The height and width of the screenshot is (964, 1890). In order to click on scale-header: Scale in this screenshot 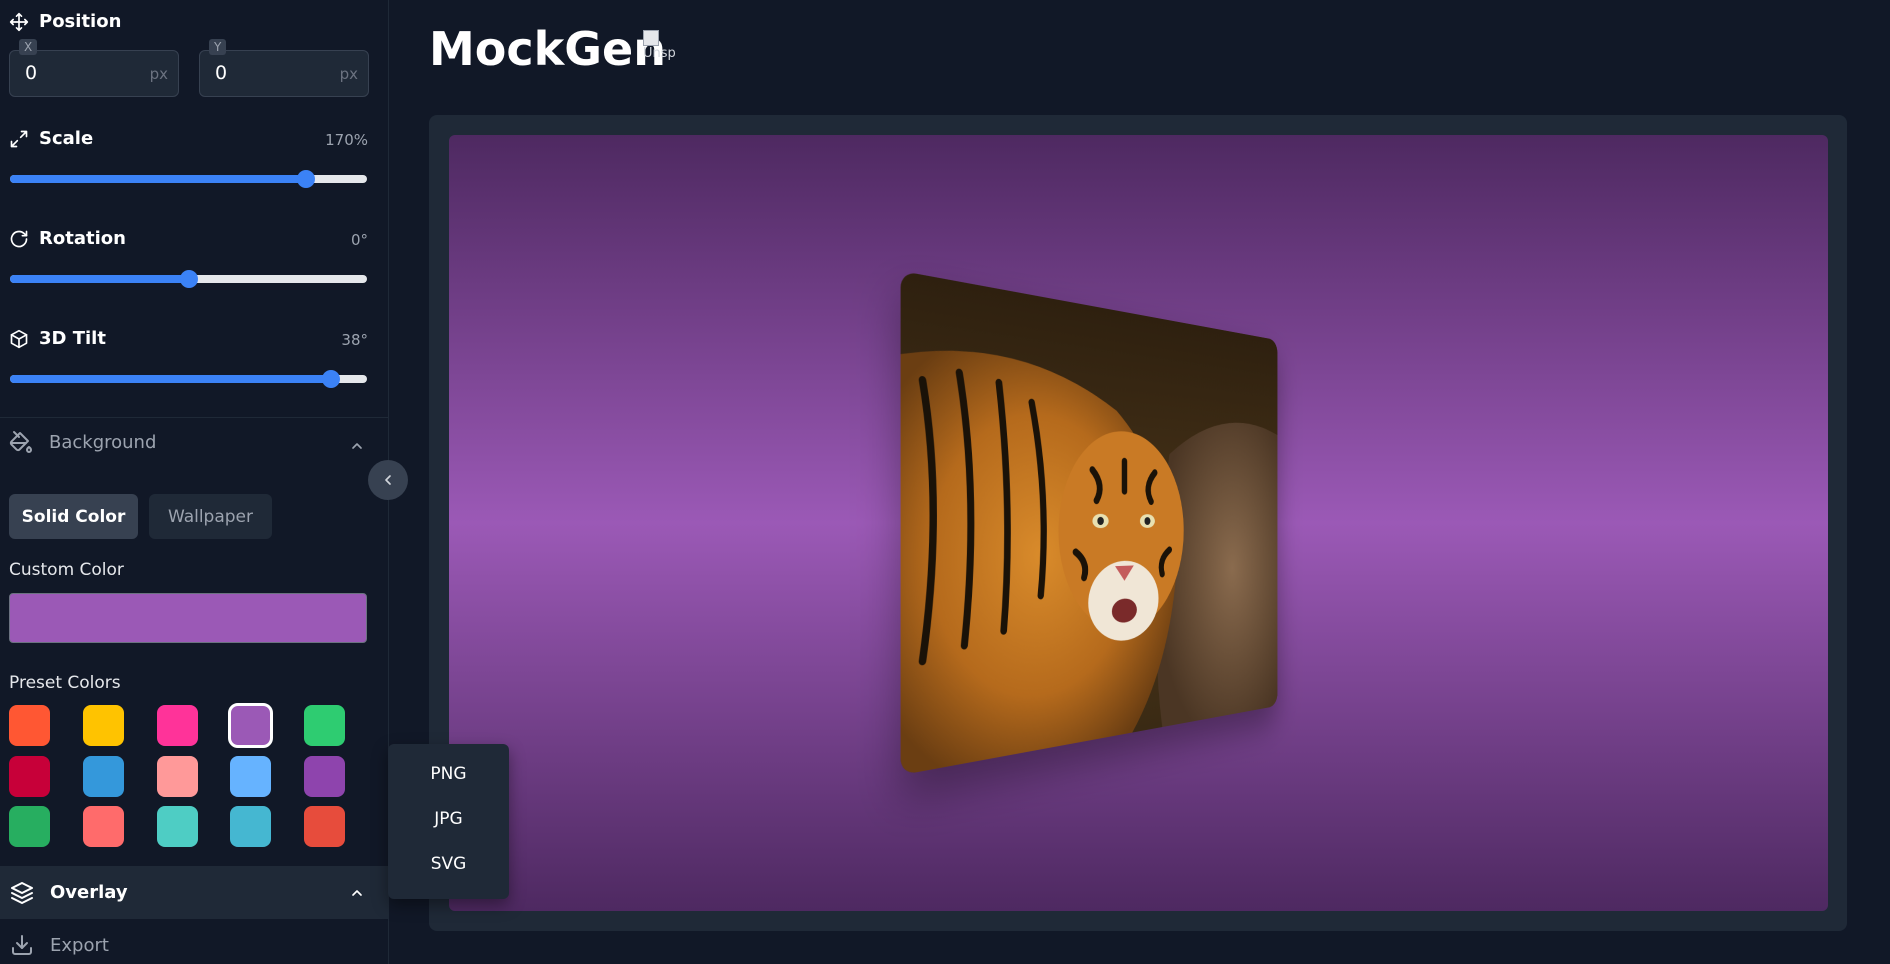, I will do `click(51, 138)`.